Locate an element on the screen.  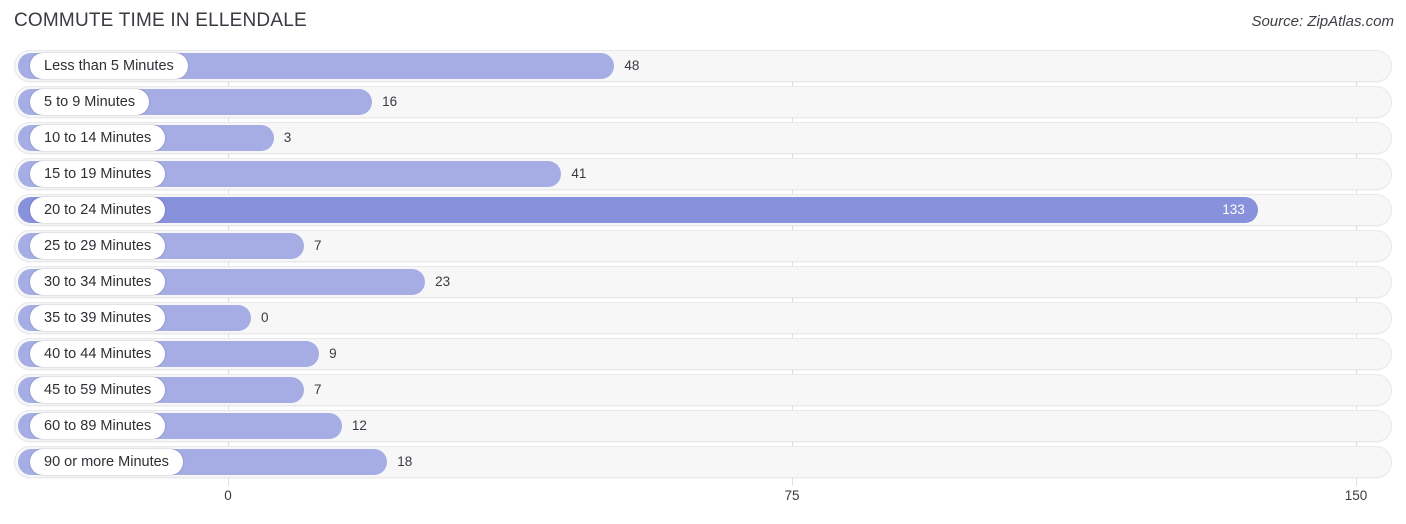
page-title: COMMUTE TIME IN ELLENDALE is located at coordinates (160, 20).